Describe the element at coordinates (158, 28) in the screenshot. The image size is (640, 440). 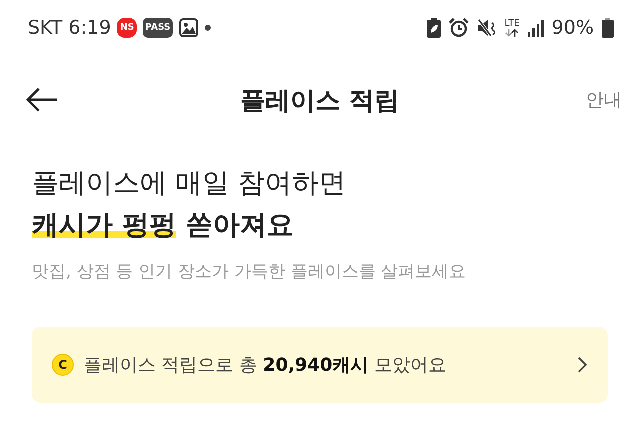
I see `app-badge: PASS` at that location.